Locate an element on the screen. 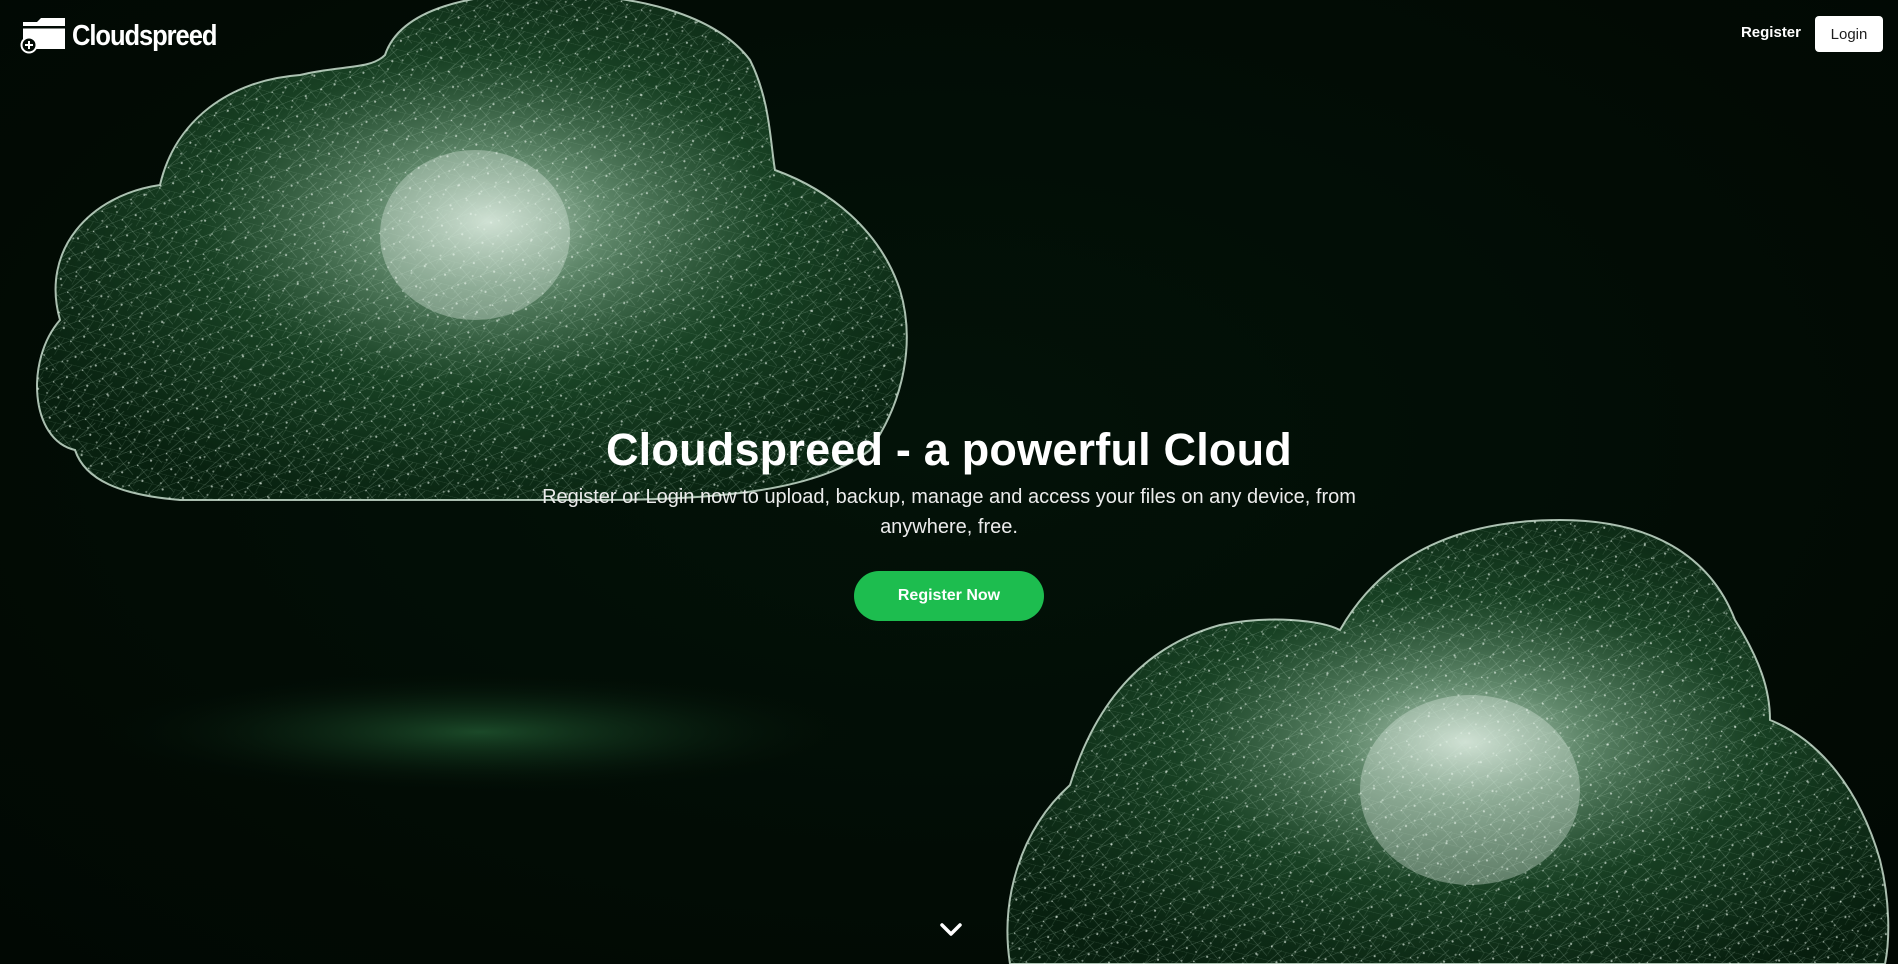 This screenshot has width=1898, height=964. login-button: Login is located at coordinates (1849, 34).